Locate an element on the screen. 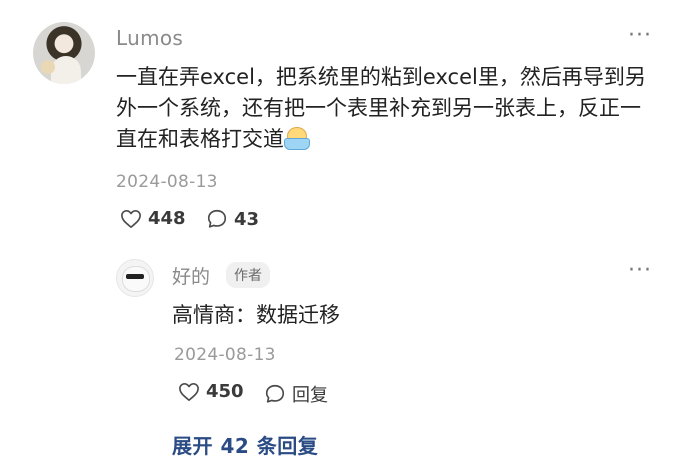  avatar-figure is located at coordinates (66, 70).